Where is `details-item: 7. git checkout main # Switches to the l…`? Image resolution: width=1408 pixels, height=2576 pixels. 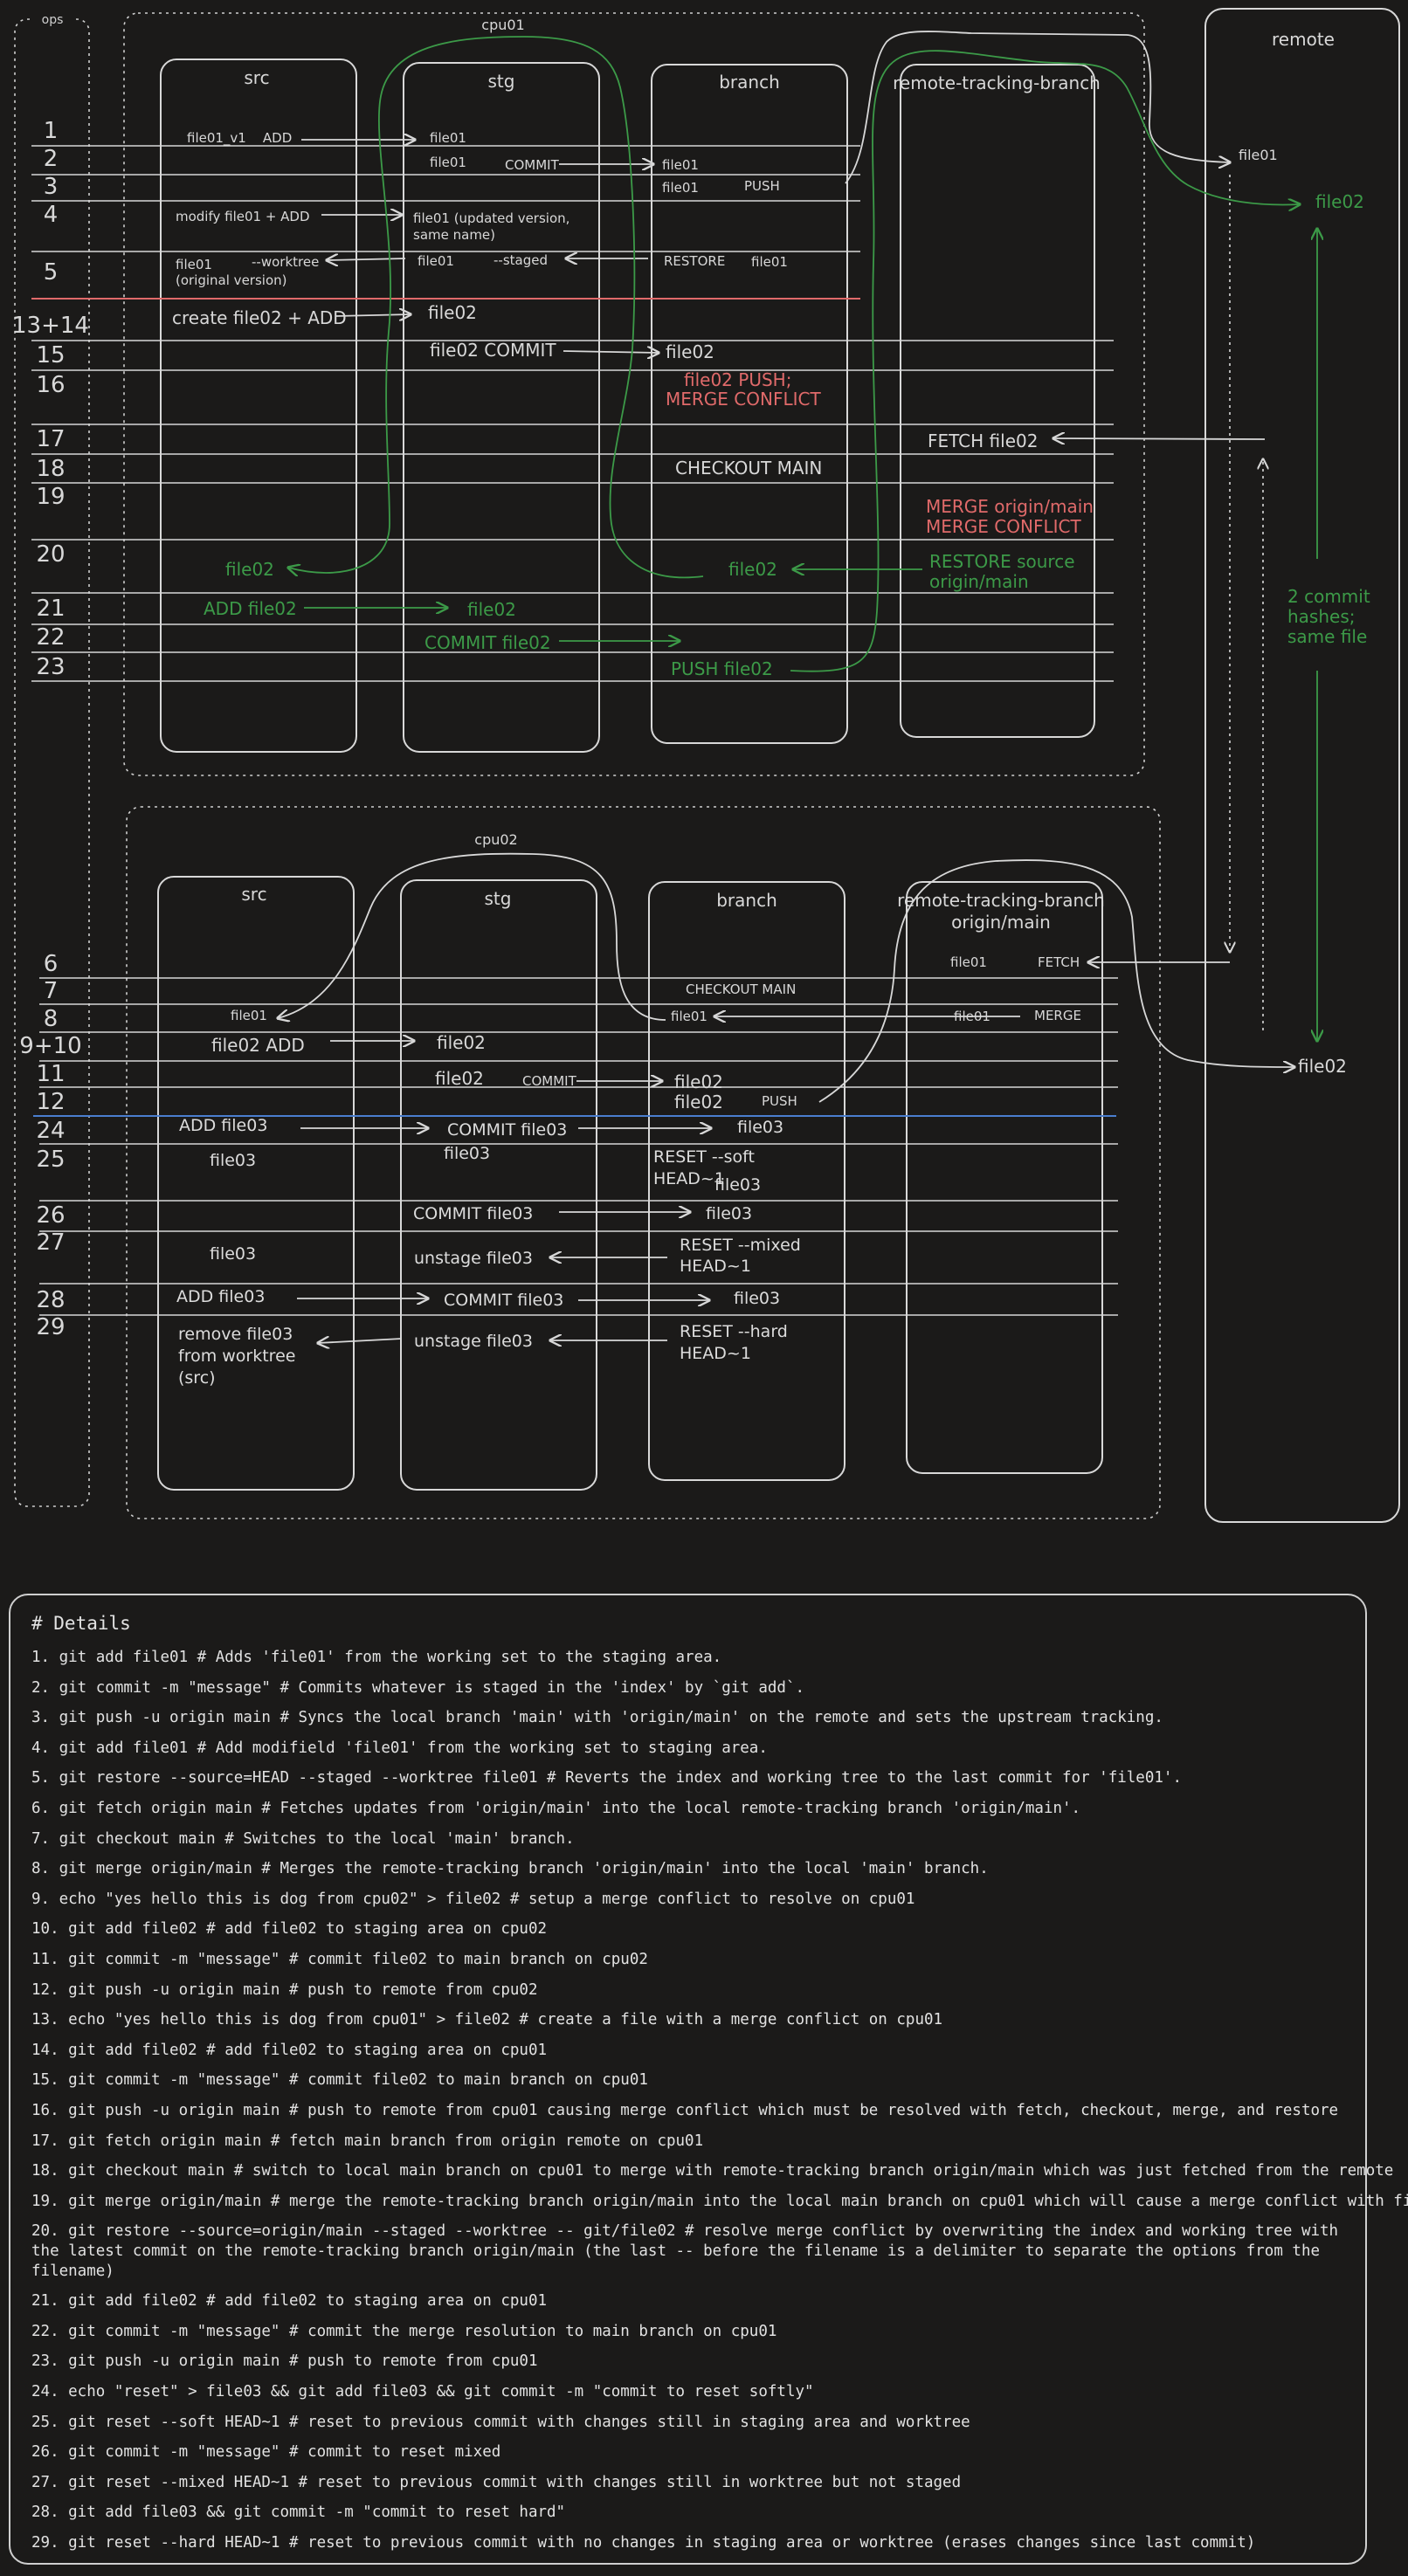
details-item: 7. git checkout main # Switches to the l… is located at coordinates (303, 1838).